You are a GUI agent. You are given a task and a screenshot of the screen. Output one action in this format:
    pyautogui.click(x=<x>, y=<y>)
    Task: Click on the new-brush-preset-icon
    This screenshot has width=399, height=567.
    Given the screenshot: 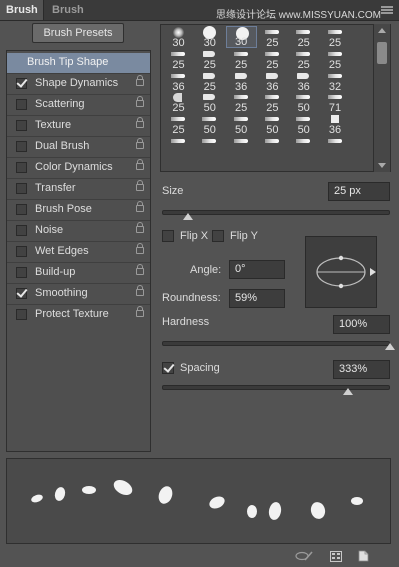 What is the action you would take?
    pyautogui.click(x=363, y=557)
    